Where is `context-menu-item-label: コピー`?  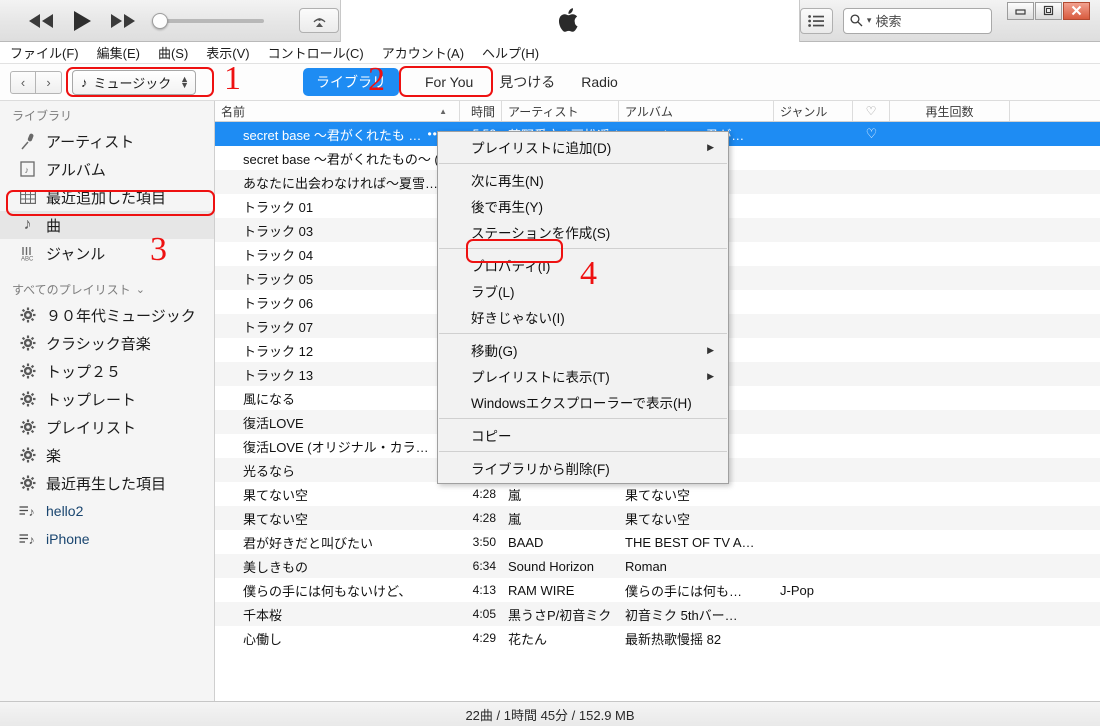
context-menu-item-label: コピー is located at coordinates (491, 436).